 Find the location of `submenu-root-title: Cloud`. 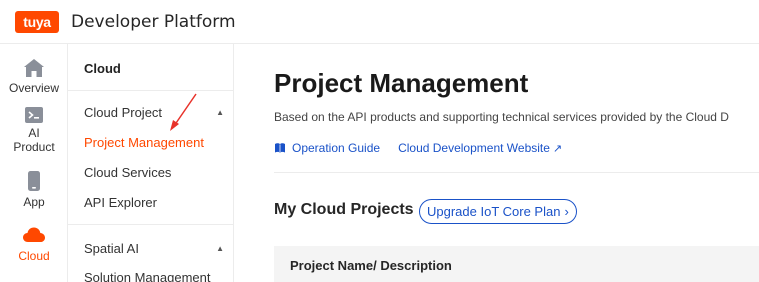

submenu-root-title: Cloud is located at coordinates (102, 68).